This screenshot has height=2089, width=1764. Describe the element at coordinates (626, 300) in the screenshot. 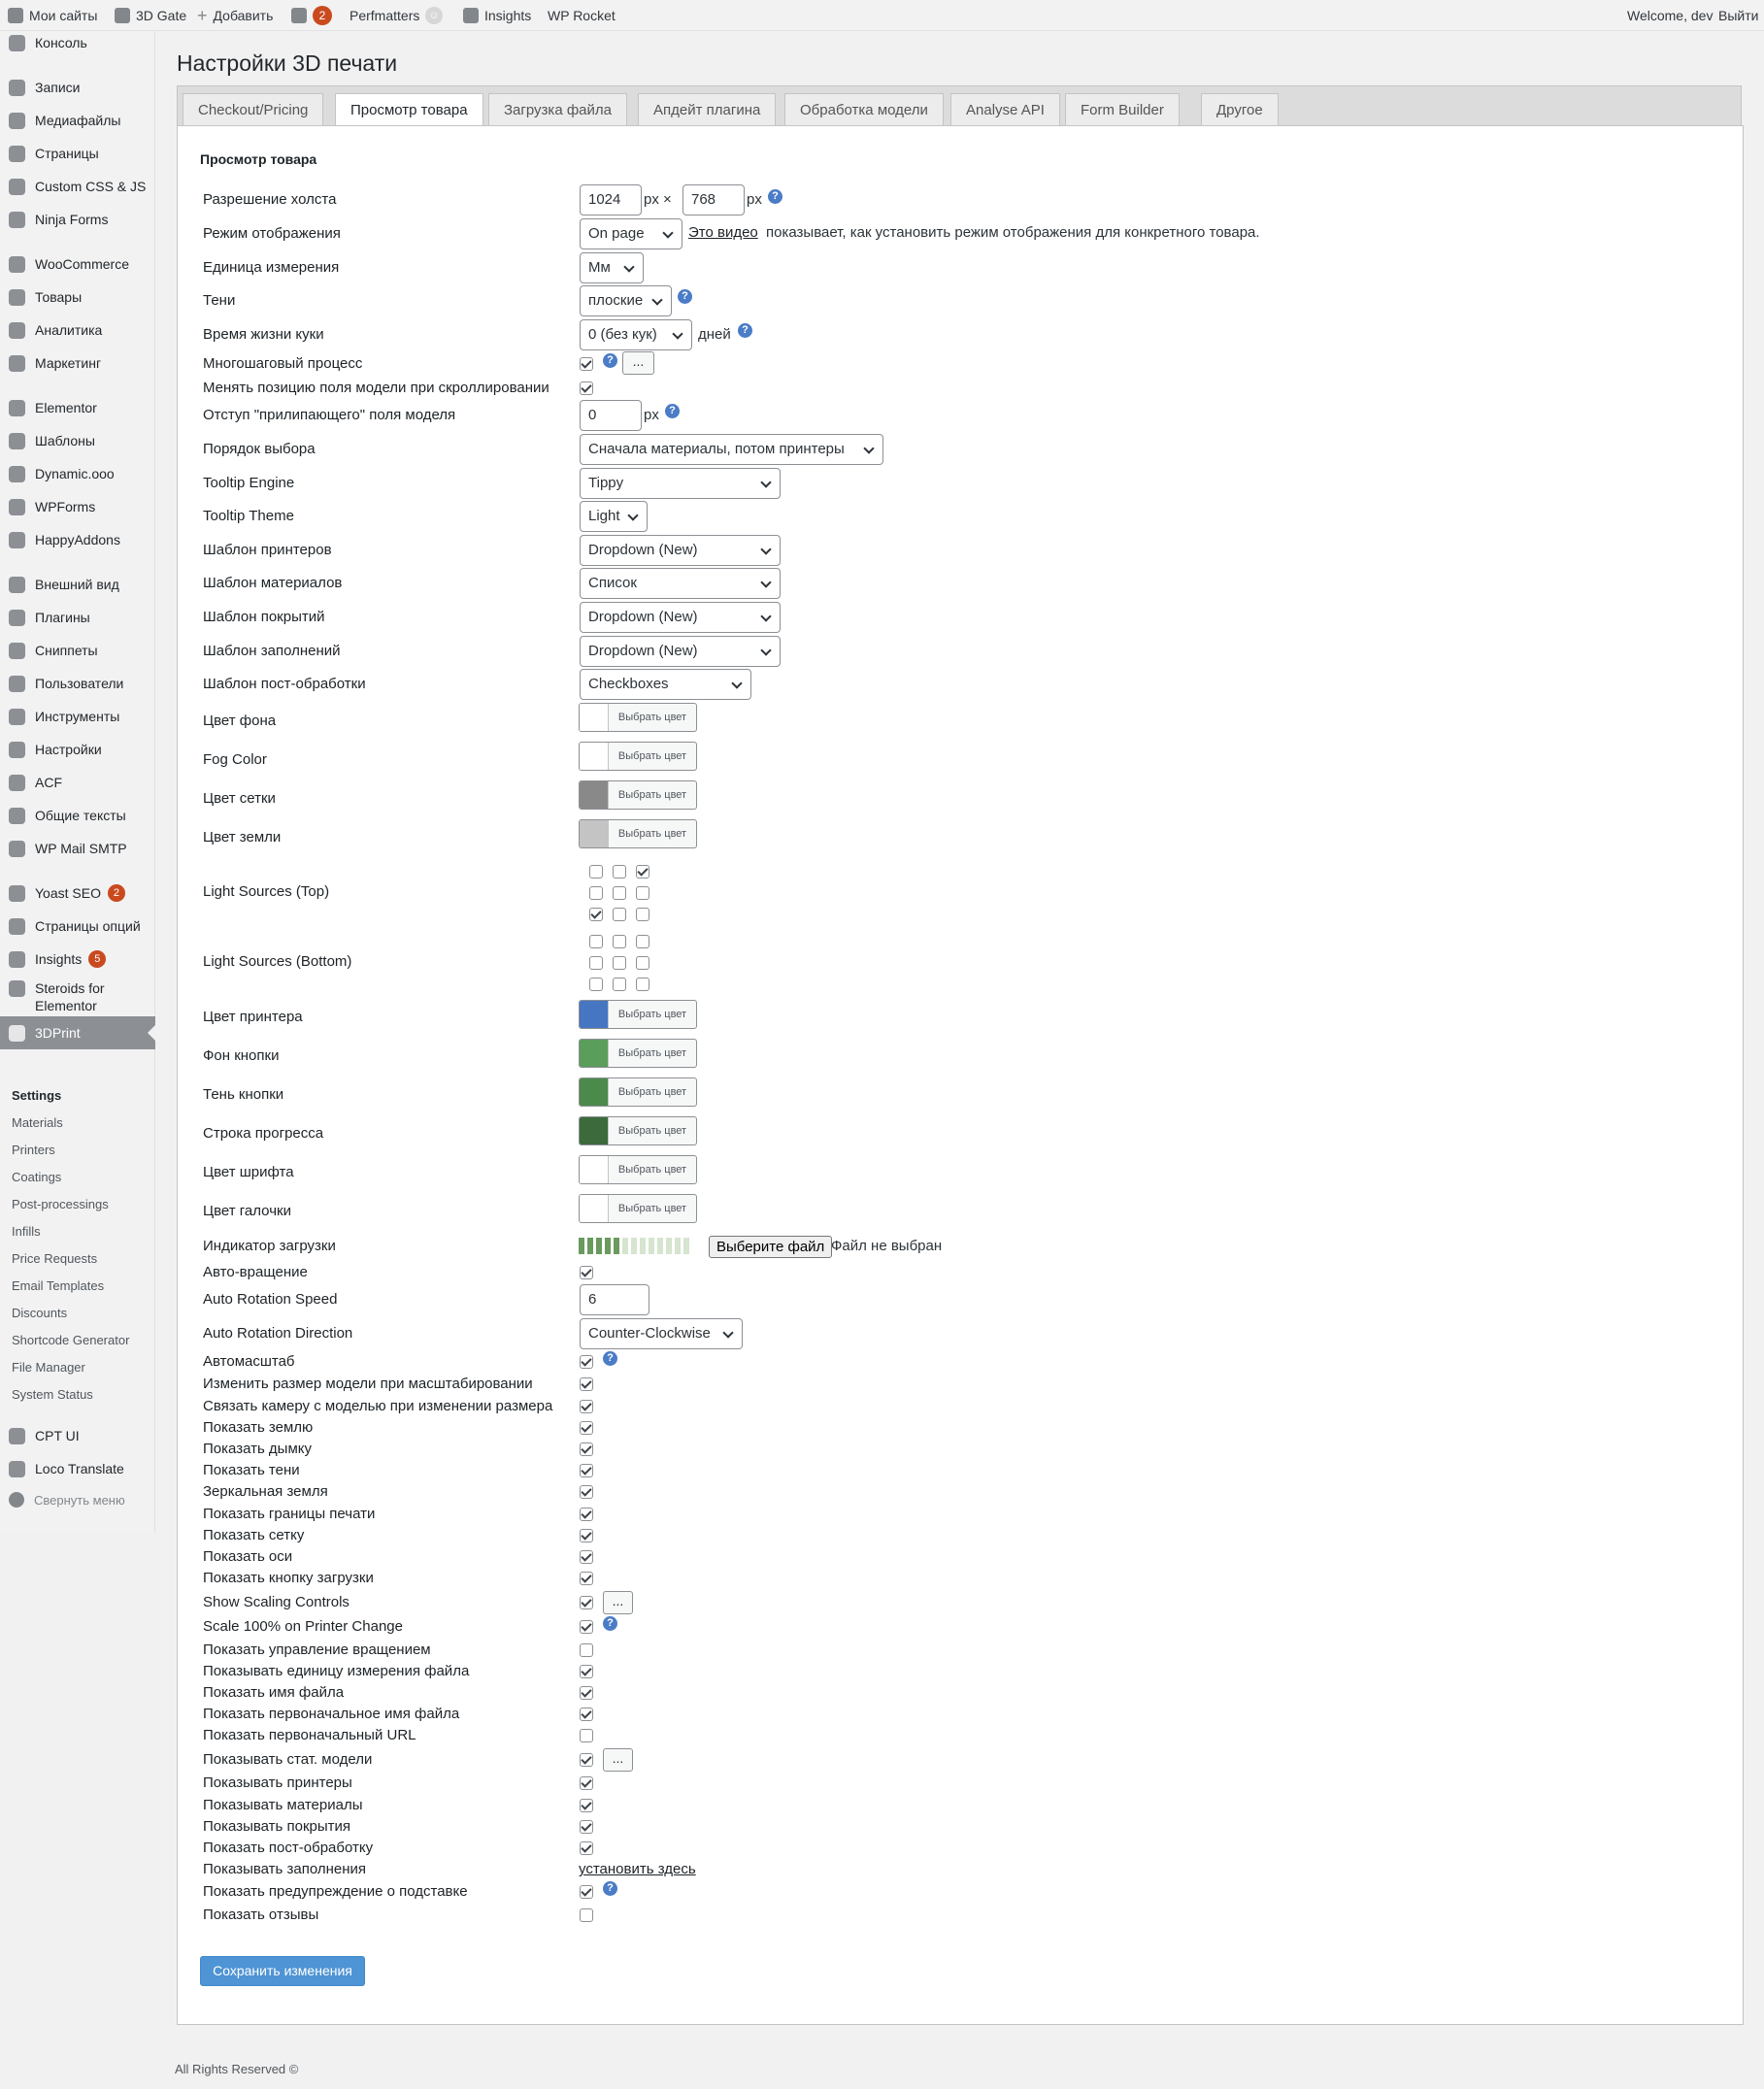

I see `shadows-select: плоские` at that location.